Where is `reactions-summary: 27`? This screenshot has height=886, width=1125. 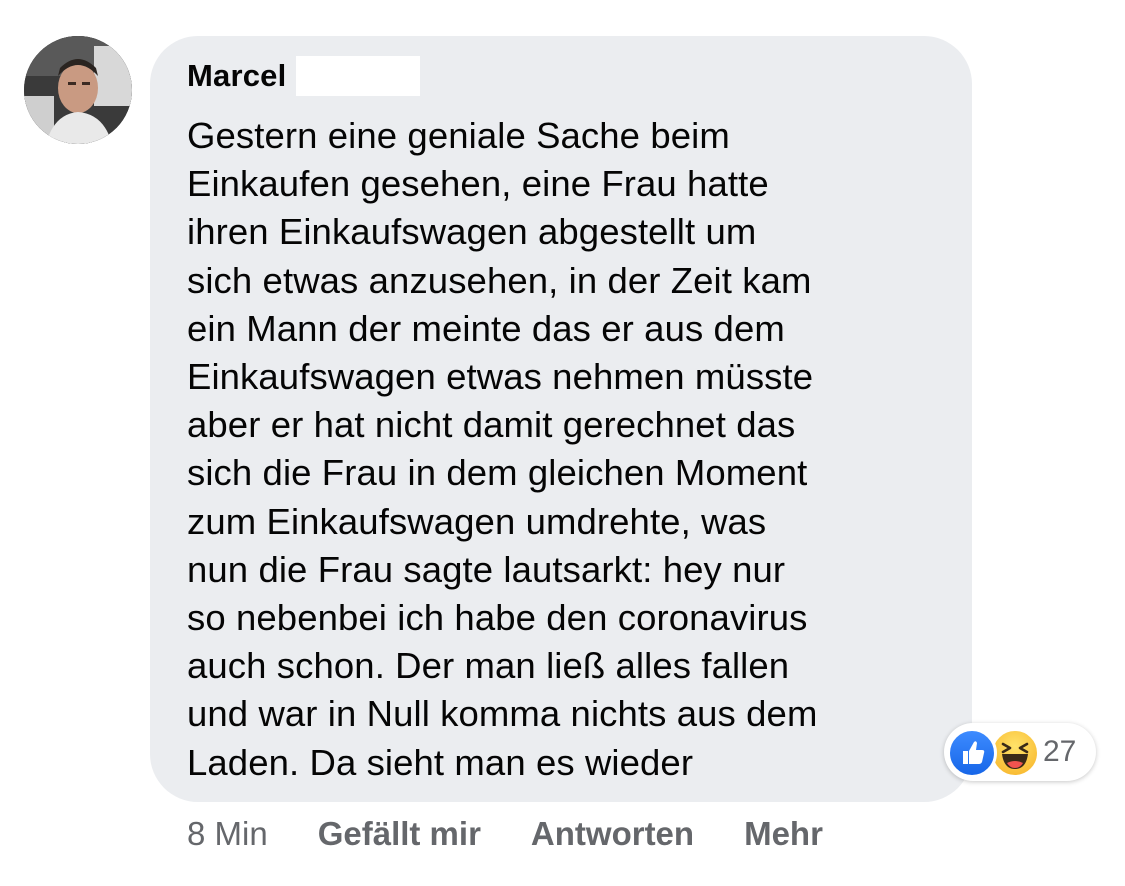 reactions-summary: 27 is located at coordinates (1020, 752).